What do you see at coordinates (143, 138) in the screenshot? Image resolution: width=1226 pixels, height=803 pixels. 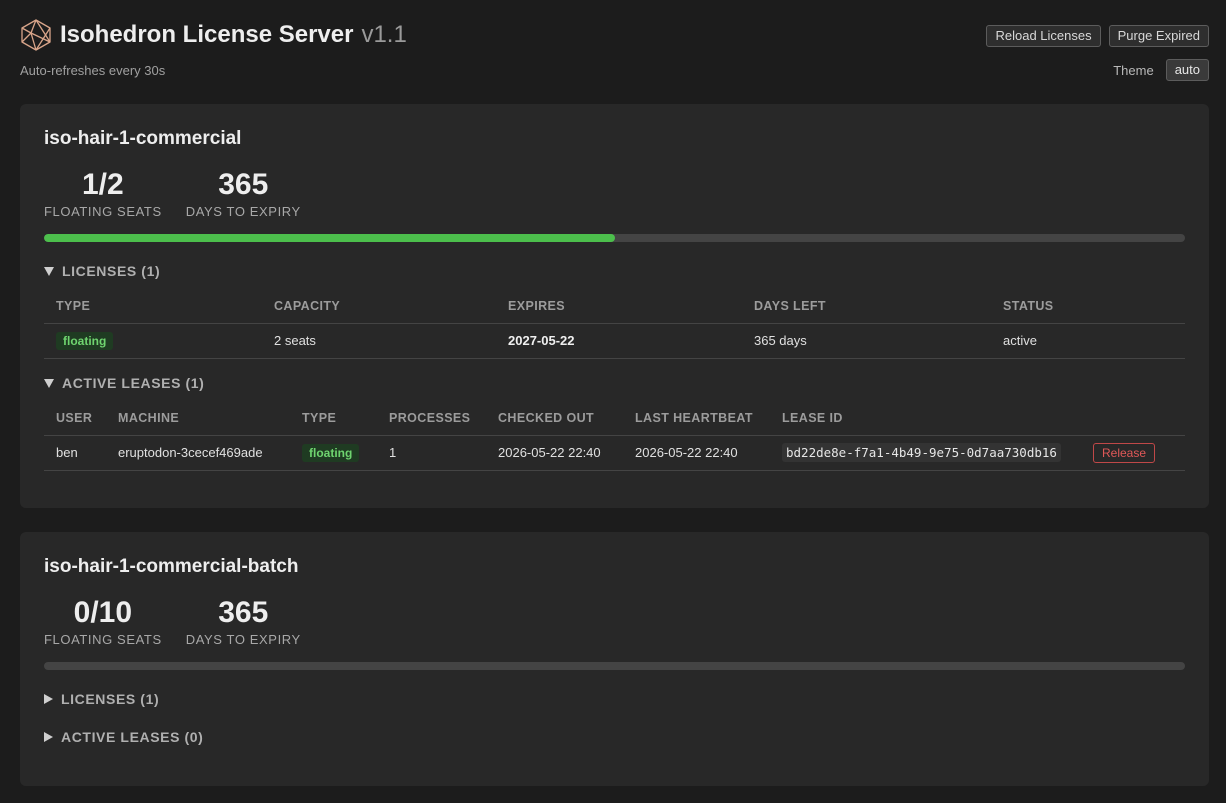 I see `pool-name: iso-hair-1-commercial` at bounding box center [143, 138].